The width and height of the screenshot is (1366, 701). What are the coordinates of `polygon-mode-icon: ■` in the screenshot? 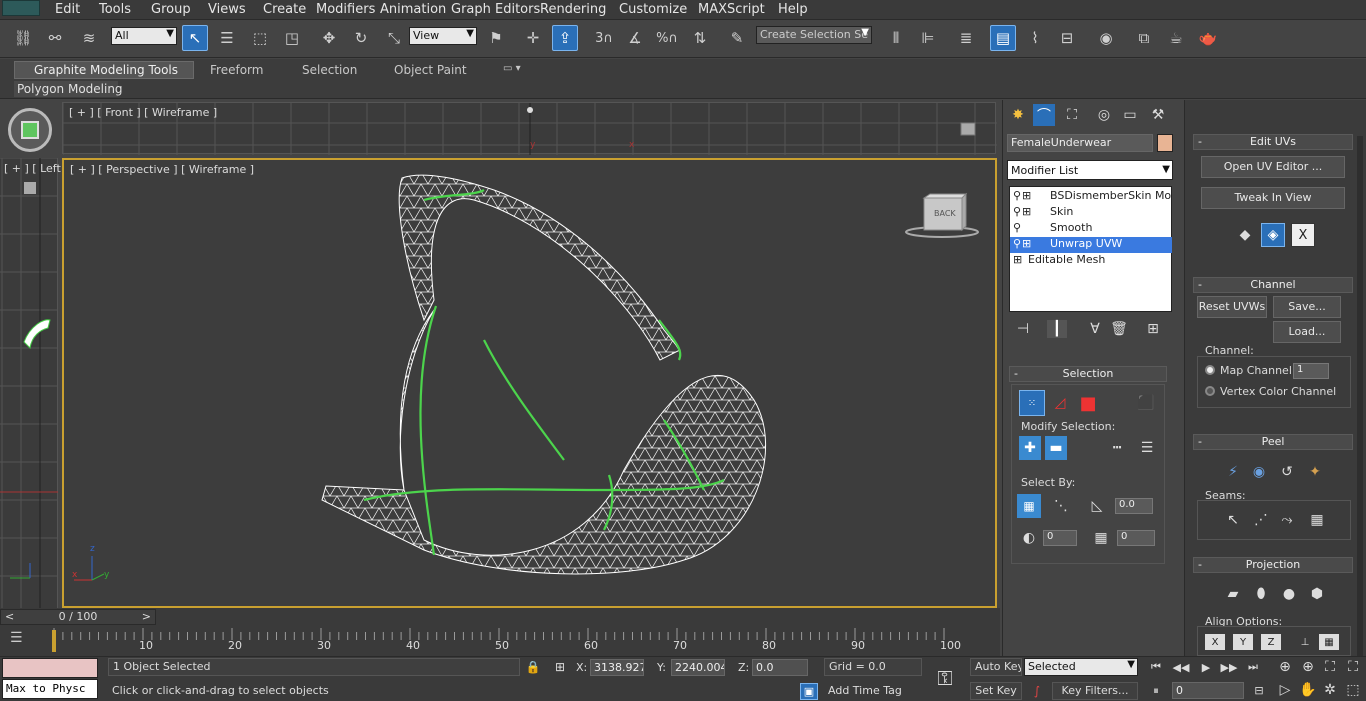 It's located at (1088, 403).